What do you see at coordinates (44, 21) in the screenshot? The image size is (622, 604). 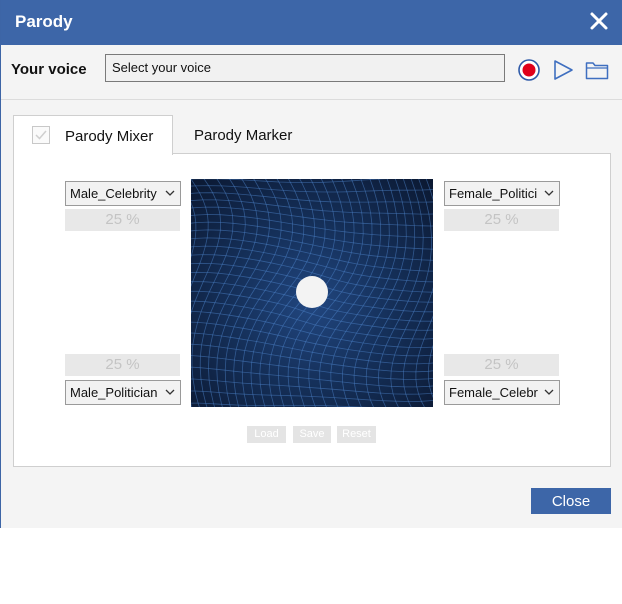 I see `window-title: Parody` at bounding box center [44, 21].